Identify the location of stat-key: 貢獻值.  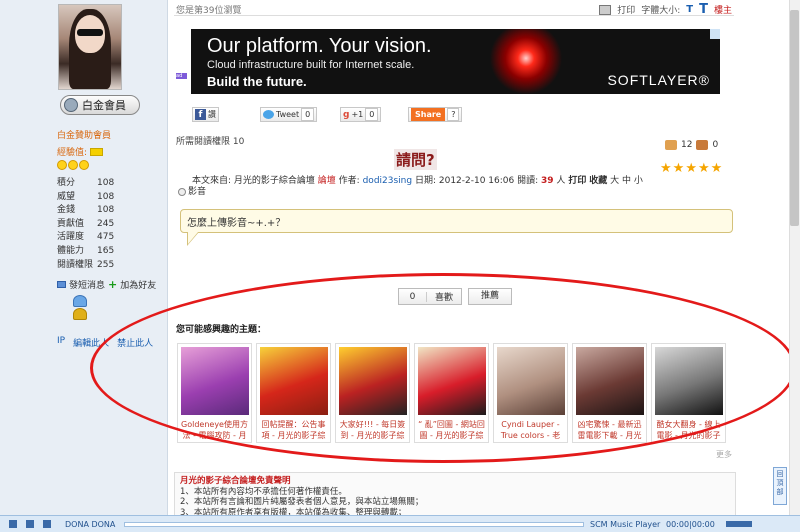
(71, 223).